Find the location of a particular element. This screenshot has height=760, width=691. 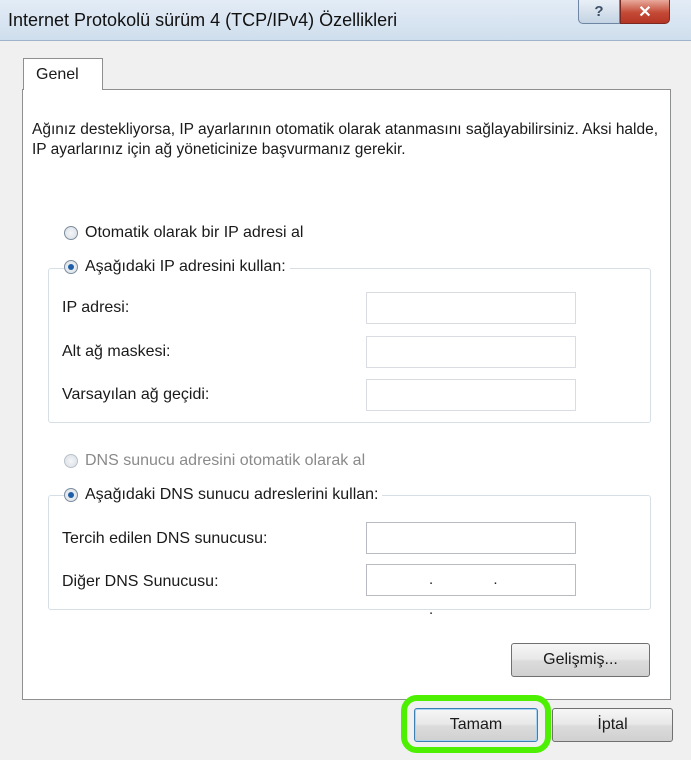

tab-label: Genel is located at coordinates (57, 74).